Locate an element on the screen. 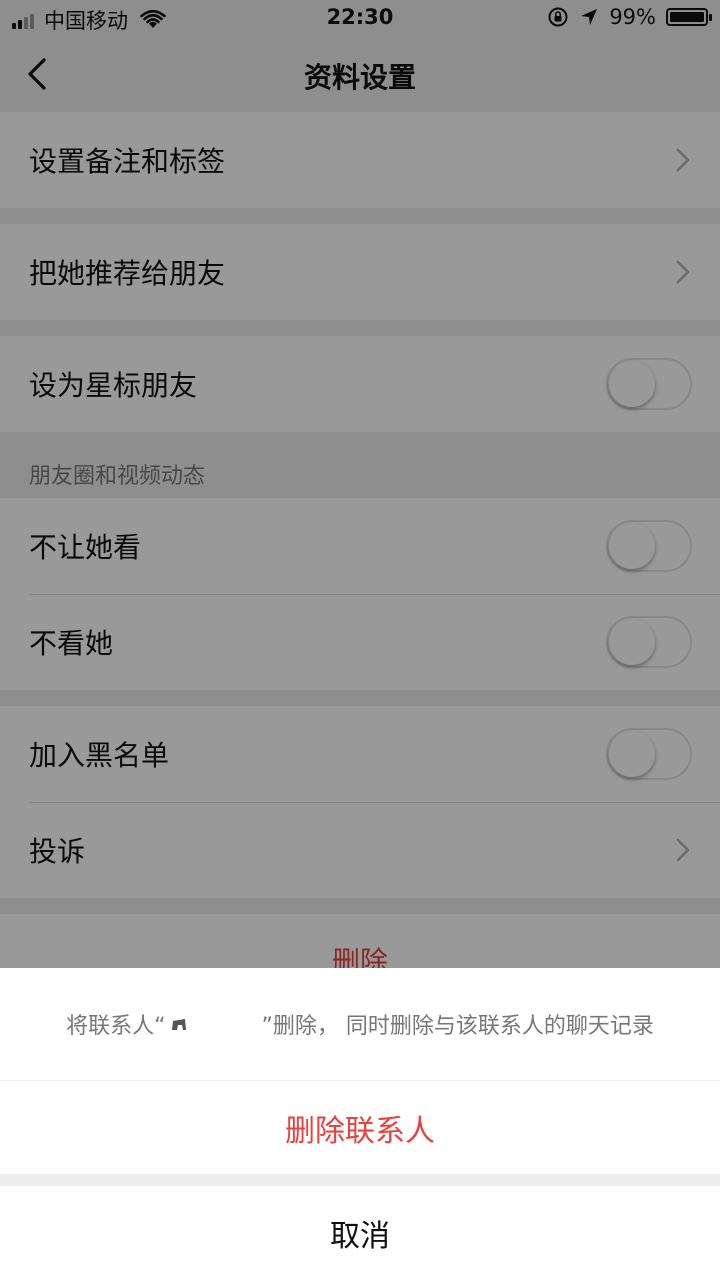 The width and height of the screenshot is (720, 1280). action-sheet-message: 将联系人“ ”删除， 同时删除与该联系人的聊天记录 is located at coordinates (360, 1024).